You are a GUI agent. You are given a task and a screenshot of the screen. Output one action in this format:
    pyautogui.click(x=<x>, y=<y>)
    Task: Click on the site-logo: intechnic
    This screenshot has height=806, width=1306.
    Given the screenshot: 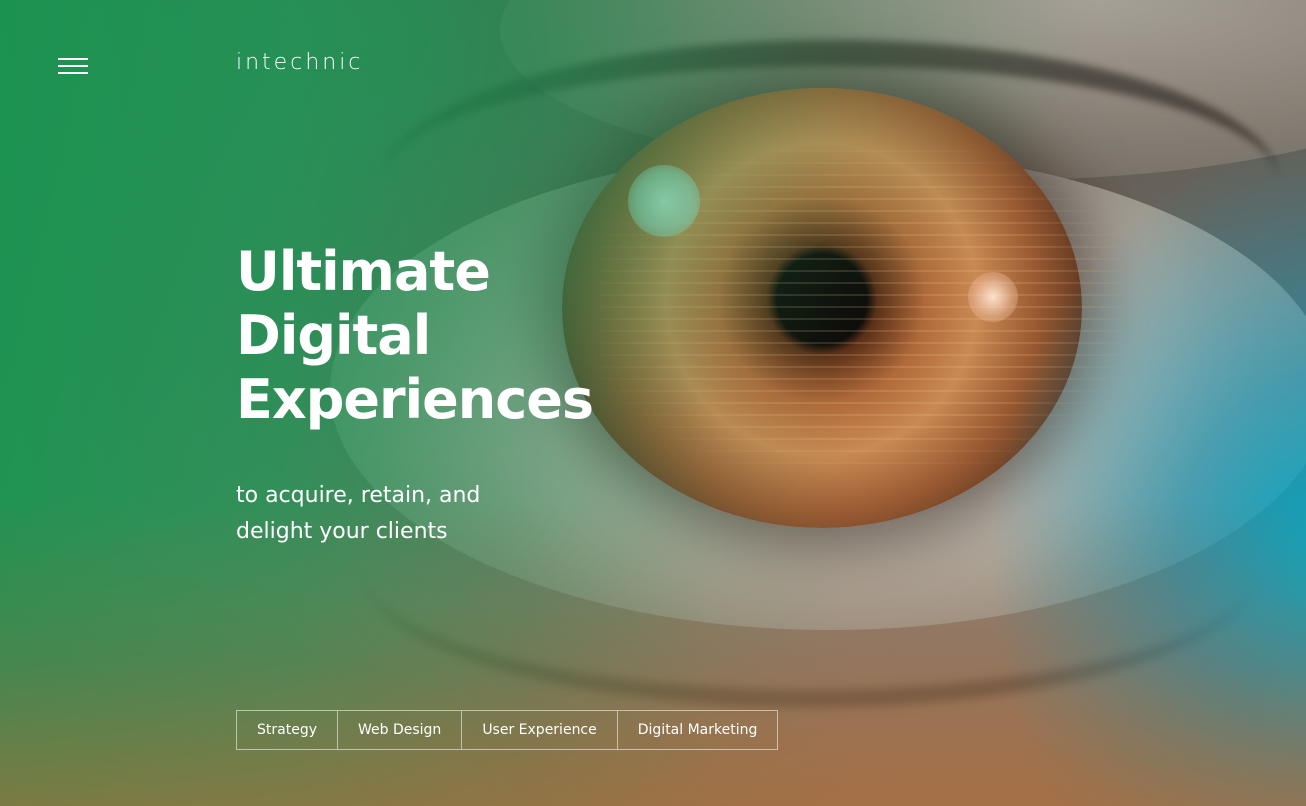 What is the action you would take?
    pyautogui.click(x=299, y=62)
    